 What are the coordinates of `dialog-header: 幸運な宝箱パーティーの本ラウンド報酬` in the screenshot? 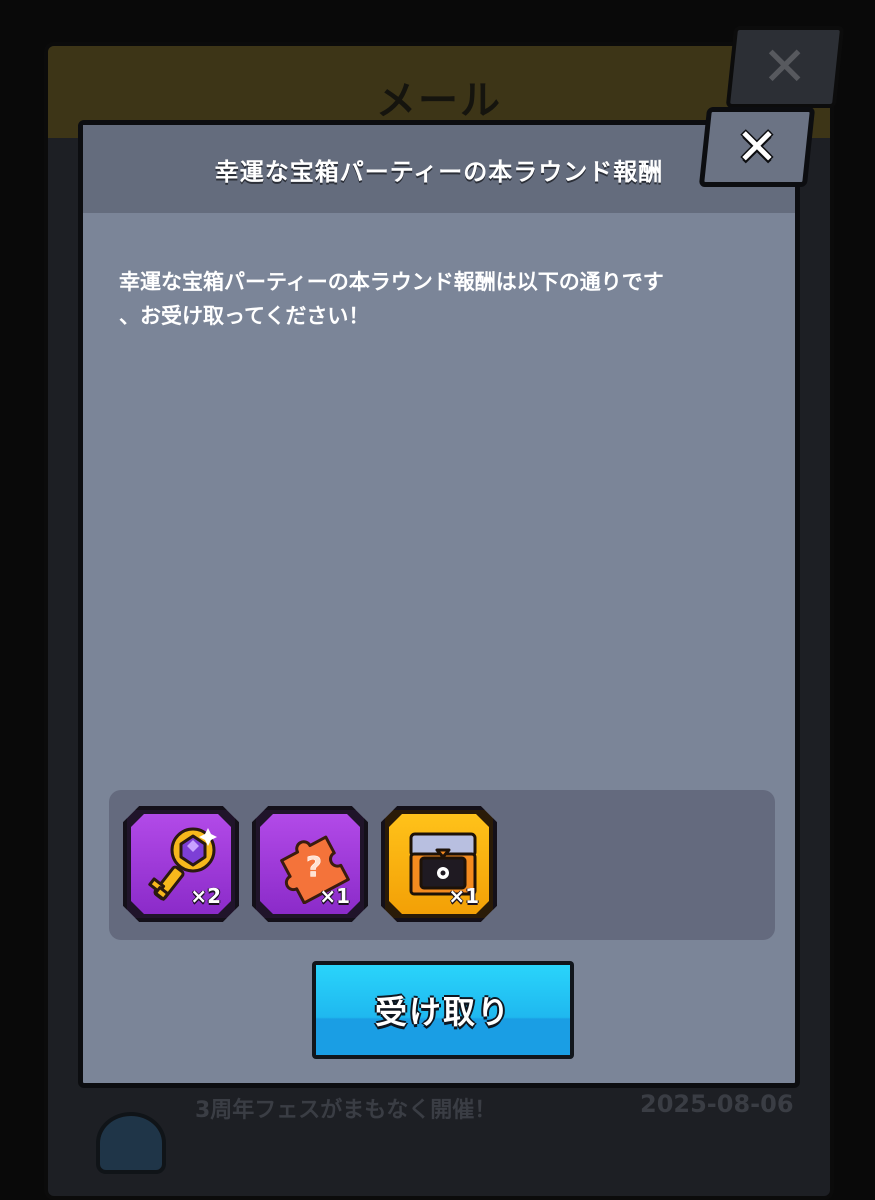 It's located at (439, 169).